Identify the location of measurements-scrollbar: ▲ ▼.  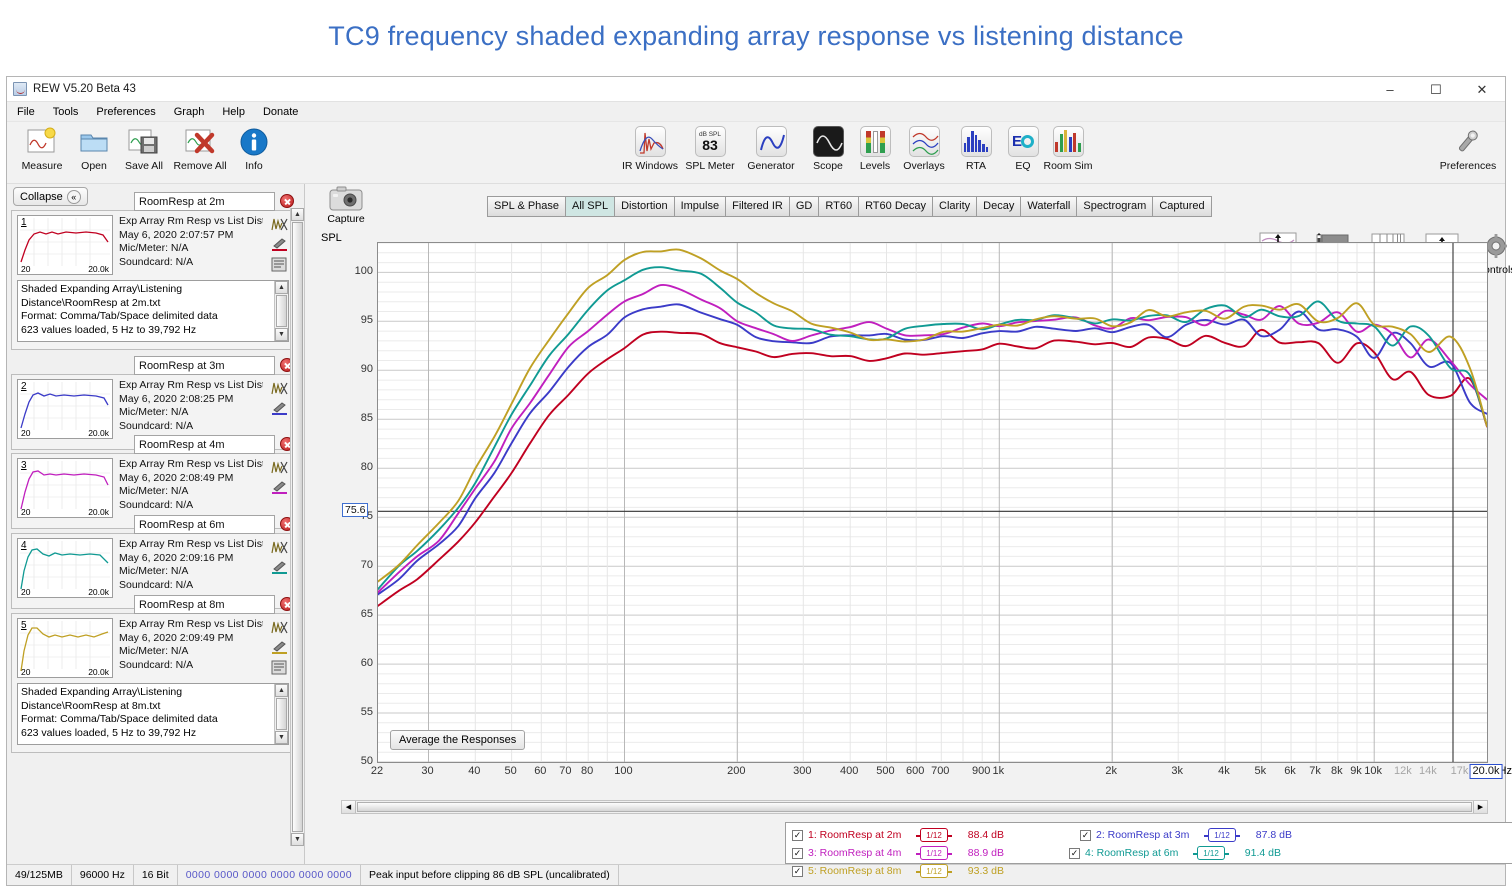
(297, 527).